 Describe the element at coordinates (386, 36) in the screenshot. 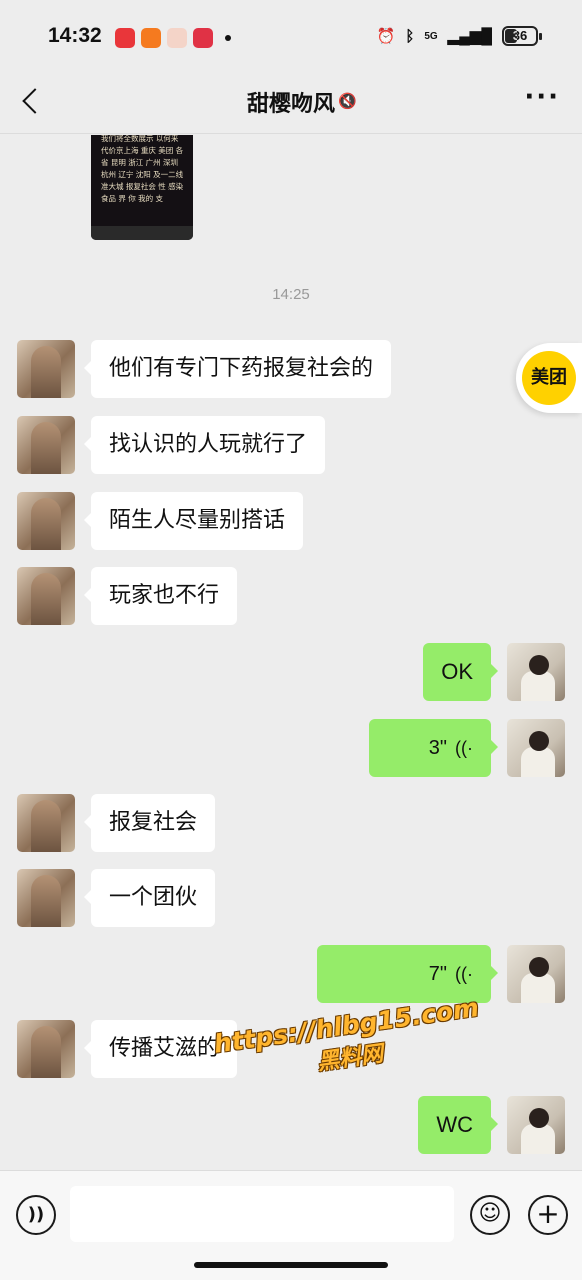

I see `alarm-icon: ⏰` at that location.